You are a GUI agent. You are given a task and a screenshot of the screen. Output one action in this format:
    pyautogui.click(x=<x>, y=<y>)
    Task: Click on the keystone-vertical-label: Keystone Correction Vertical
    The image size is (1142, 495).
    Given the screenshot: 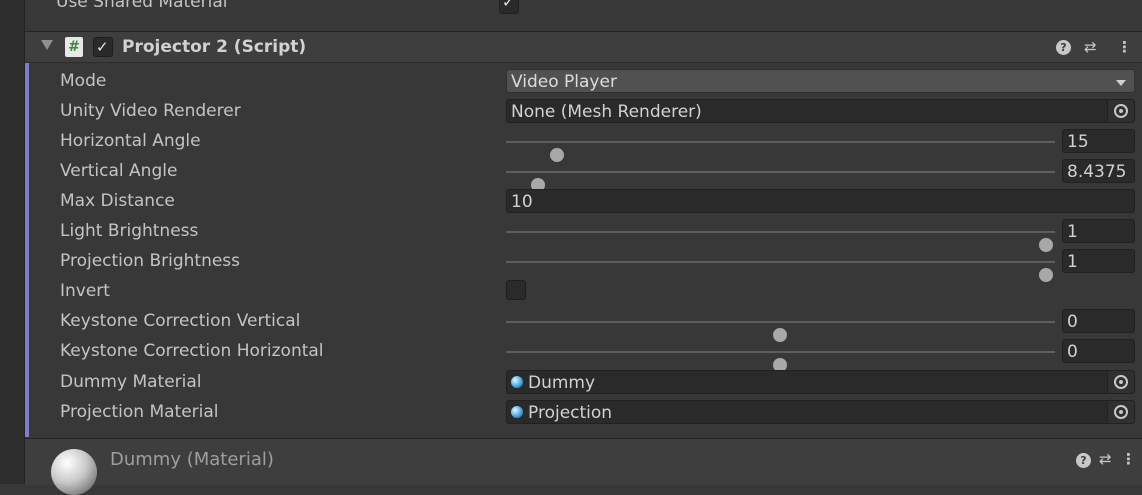 What is the action you would take?
    pyautogui.click(x=180, y=321)
    